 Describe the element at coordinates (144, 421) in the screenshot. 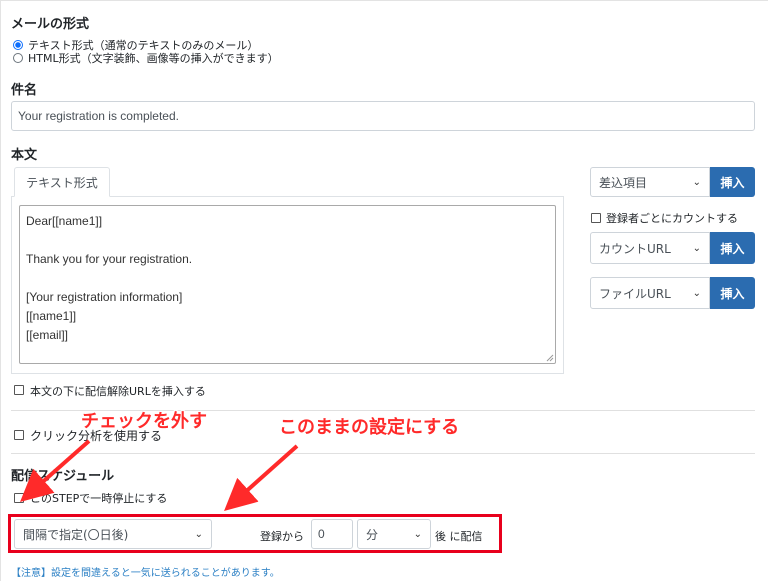

I see `annotation-uncheck: チェックを外す` at that location.